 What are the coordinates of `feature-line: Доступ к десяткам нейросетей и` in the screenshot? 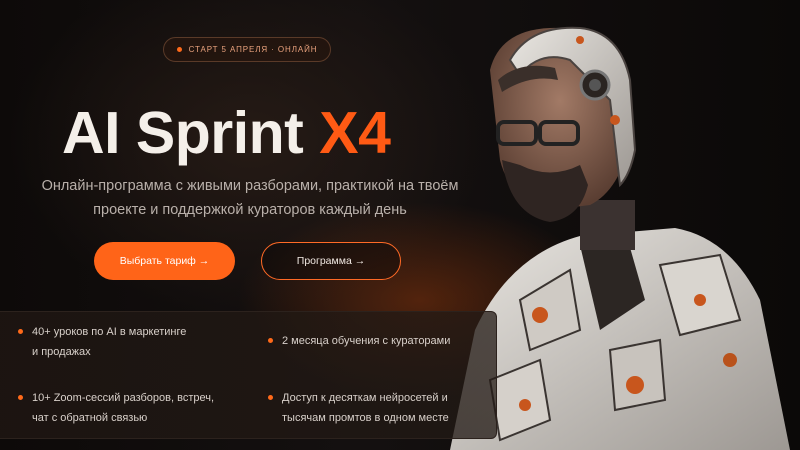 It's located at (365, 398).